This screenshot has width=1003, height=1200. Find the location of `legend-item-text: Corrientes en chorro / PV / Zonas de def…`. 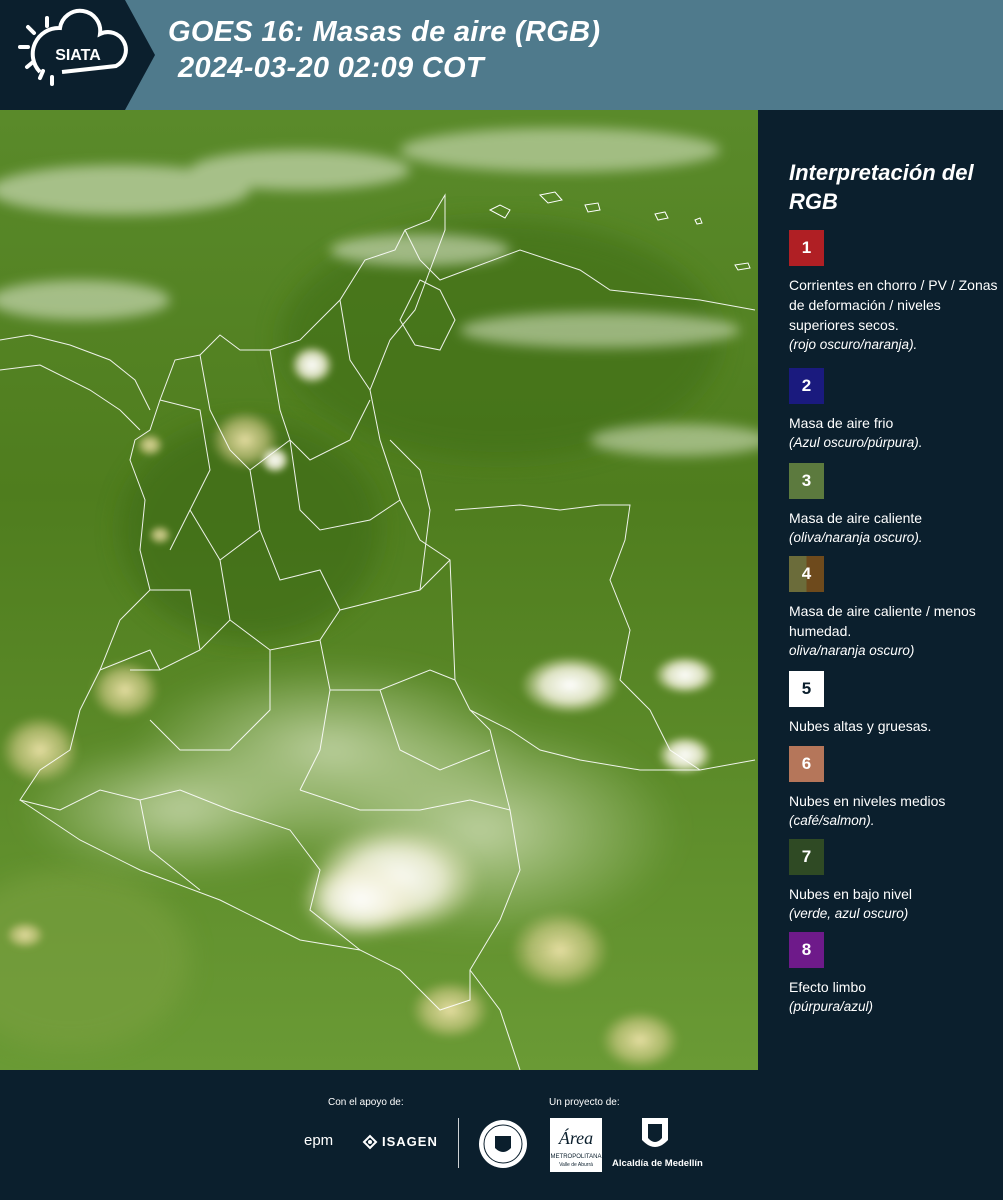

legend-item-text: Corrientes en chorro / PV / Zonas de def… is located at coordinates (893, 305).